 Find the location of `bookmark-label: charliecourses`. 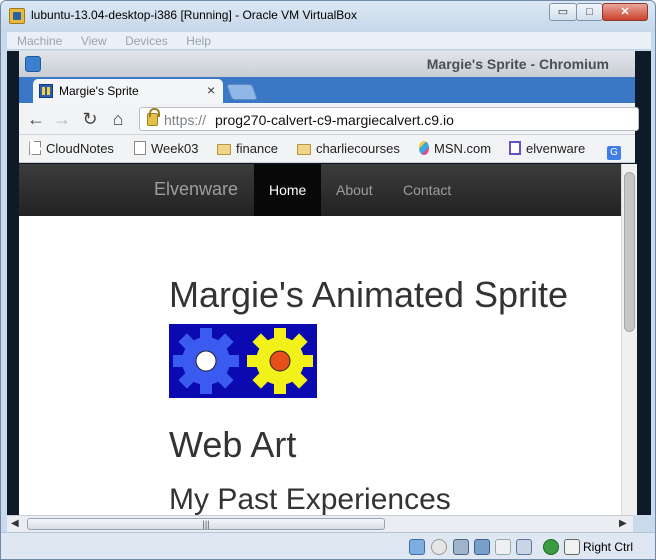

bookmark-label: charliecourses is located at coordinates (358, 148).